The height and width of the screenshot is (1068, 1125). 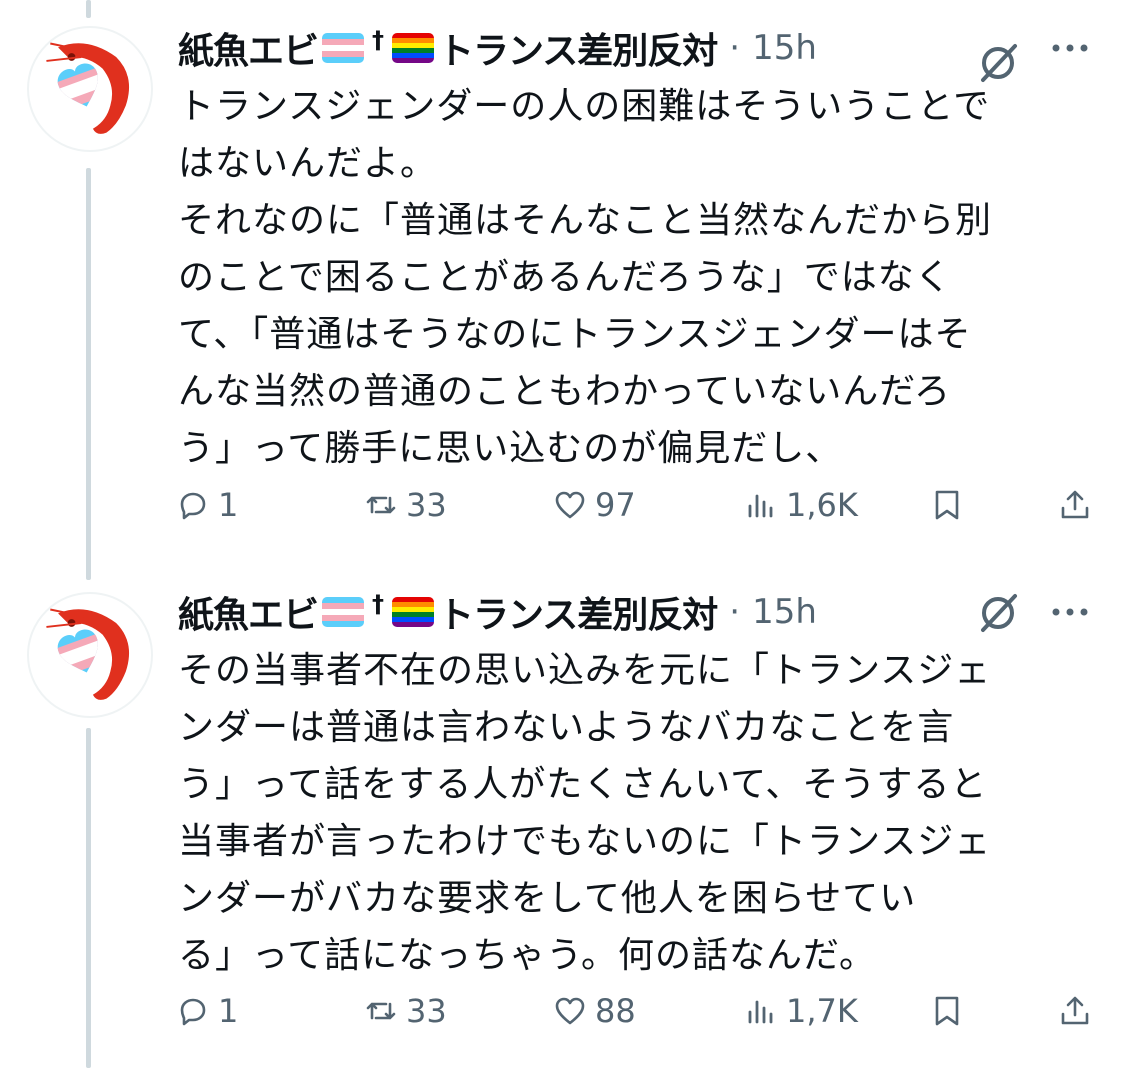 I want to click on views-count: 1,7K, so click(x=822, y=1011).